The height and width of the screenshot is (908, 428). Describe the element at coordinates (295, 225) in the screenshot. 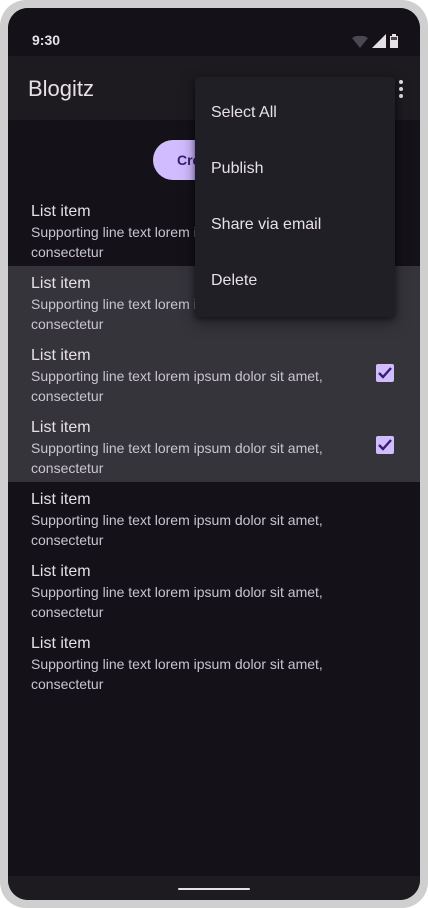

I see `menu-item-share-via-email: Share via email` at that location.